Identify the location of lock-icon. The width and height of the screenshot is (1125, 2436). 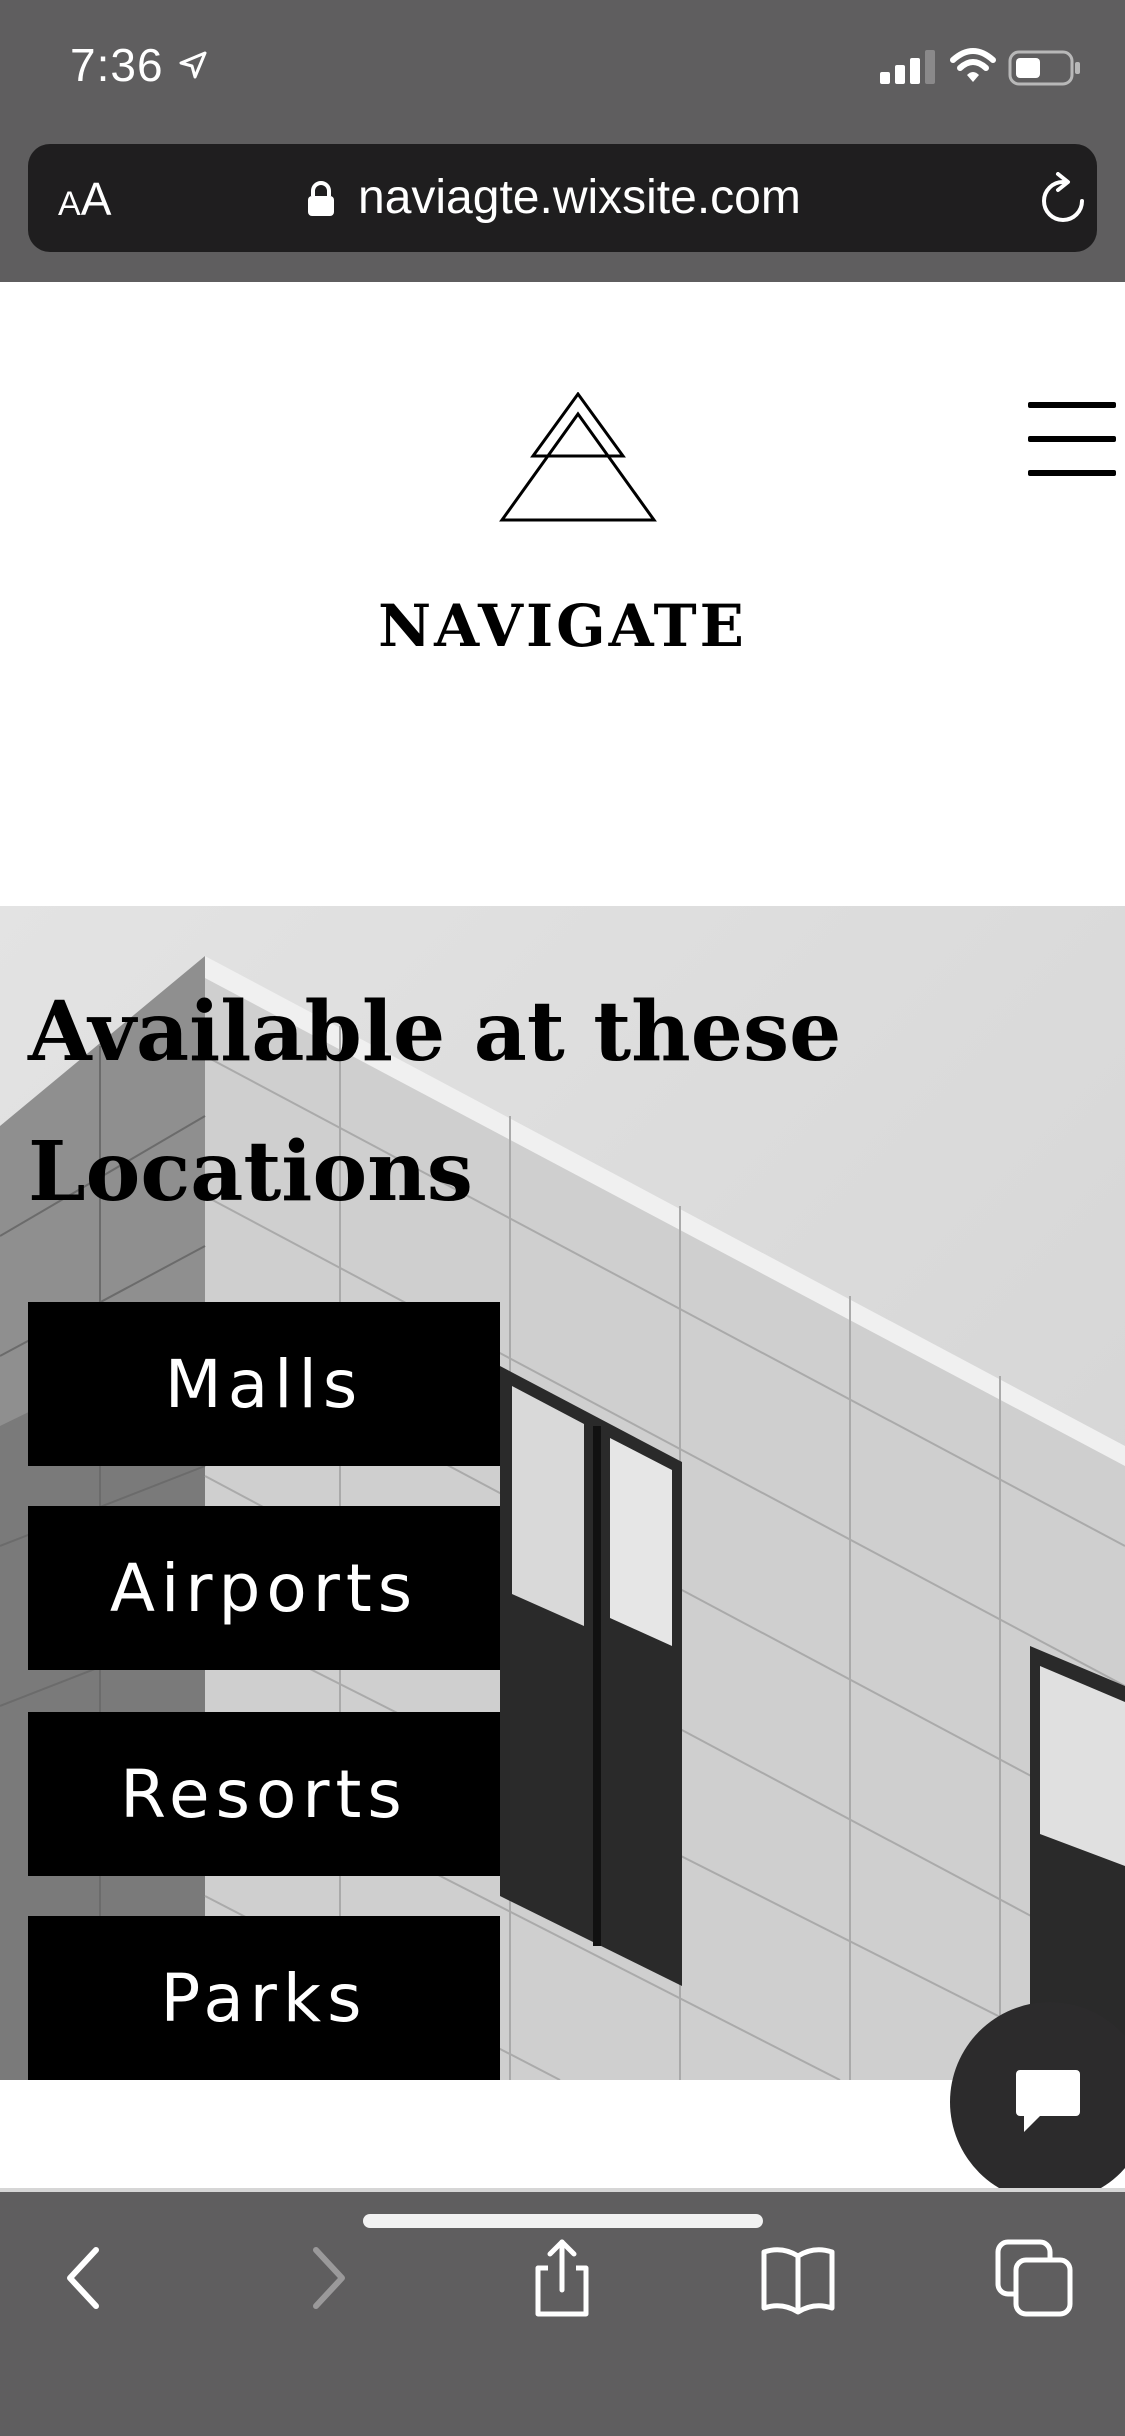
(321, 198).